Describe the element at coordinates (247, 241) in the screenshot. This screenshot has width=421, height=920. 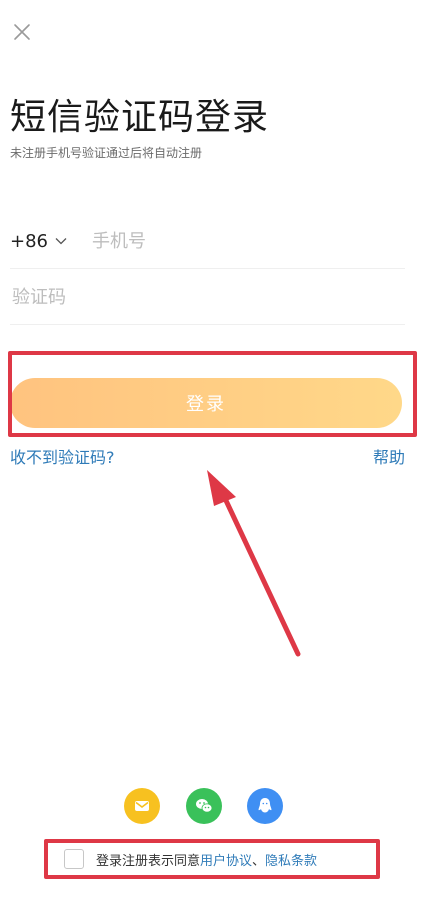
I see `phone-input` at that location.